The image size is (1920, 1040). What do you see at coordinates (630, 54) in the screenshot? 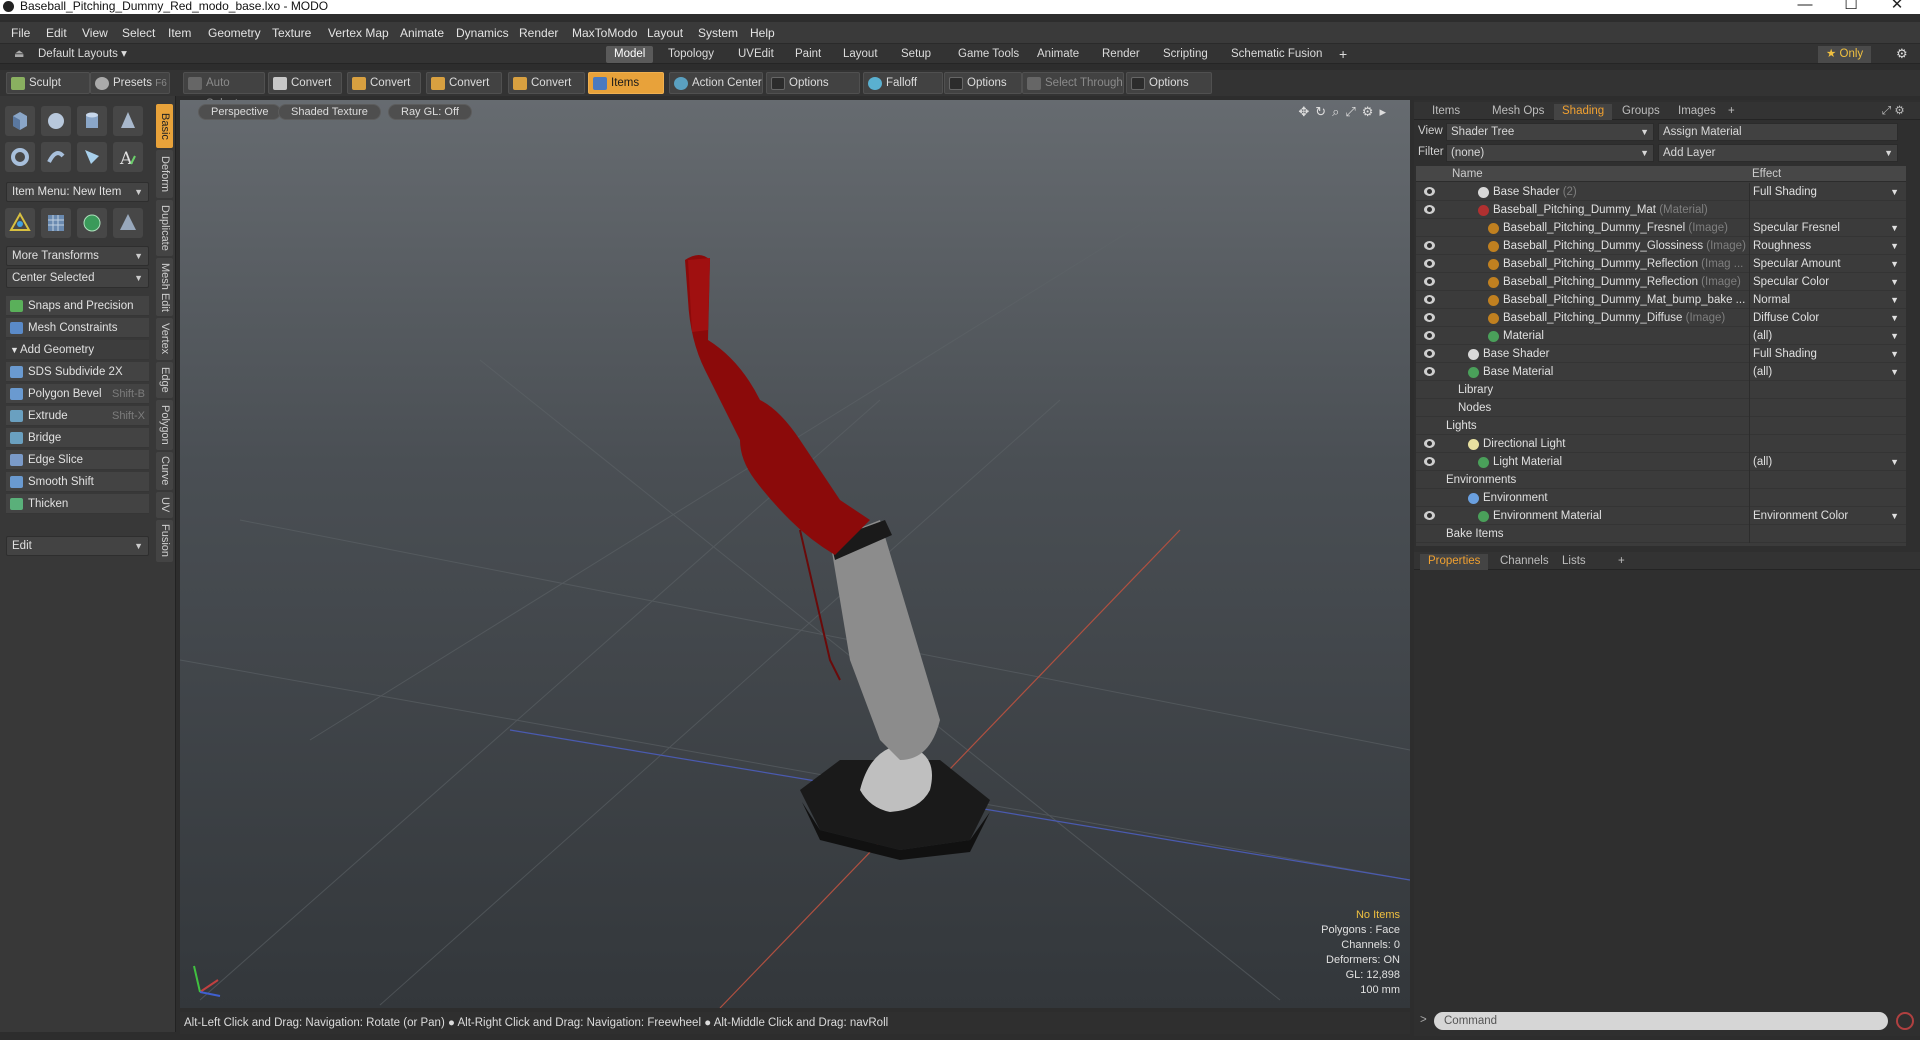
I see `tab-model: Model` at bounding box center [630, 54].